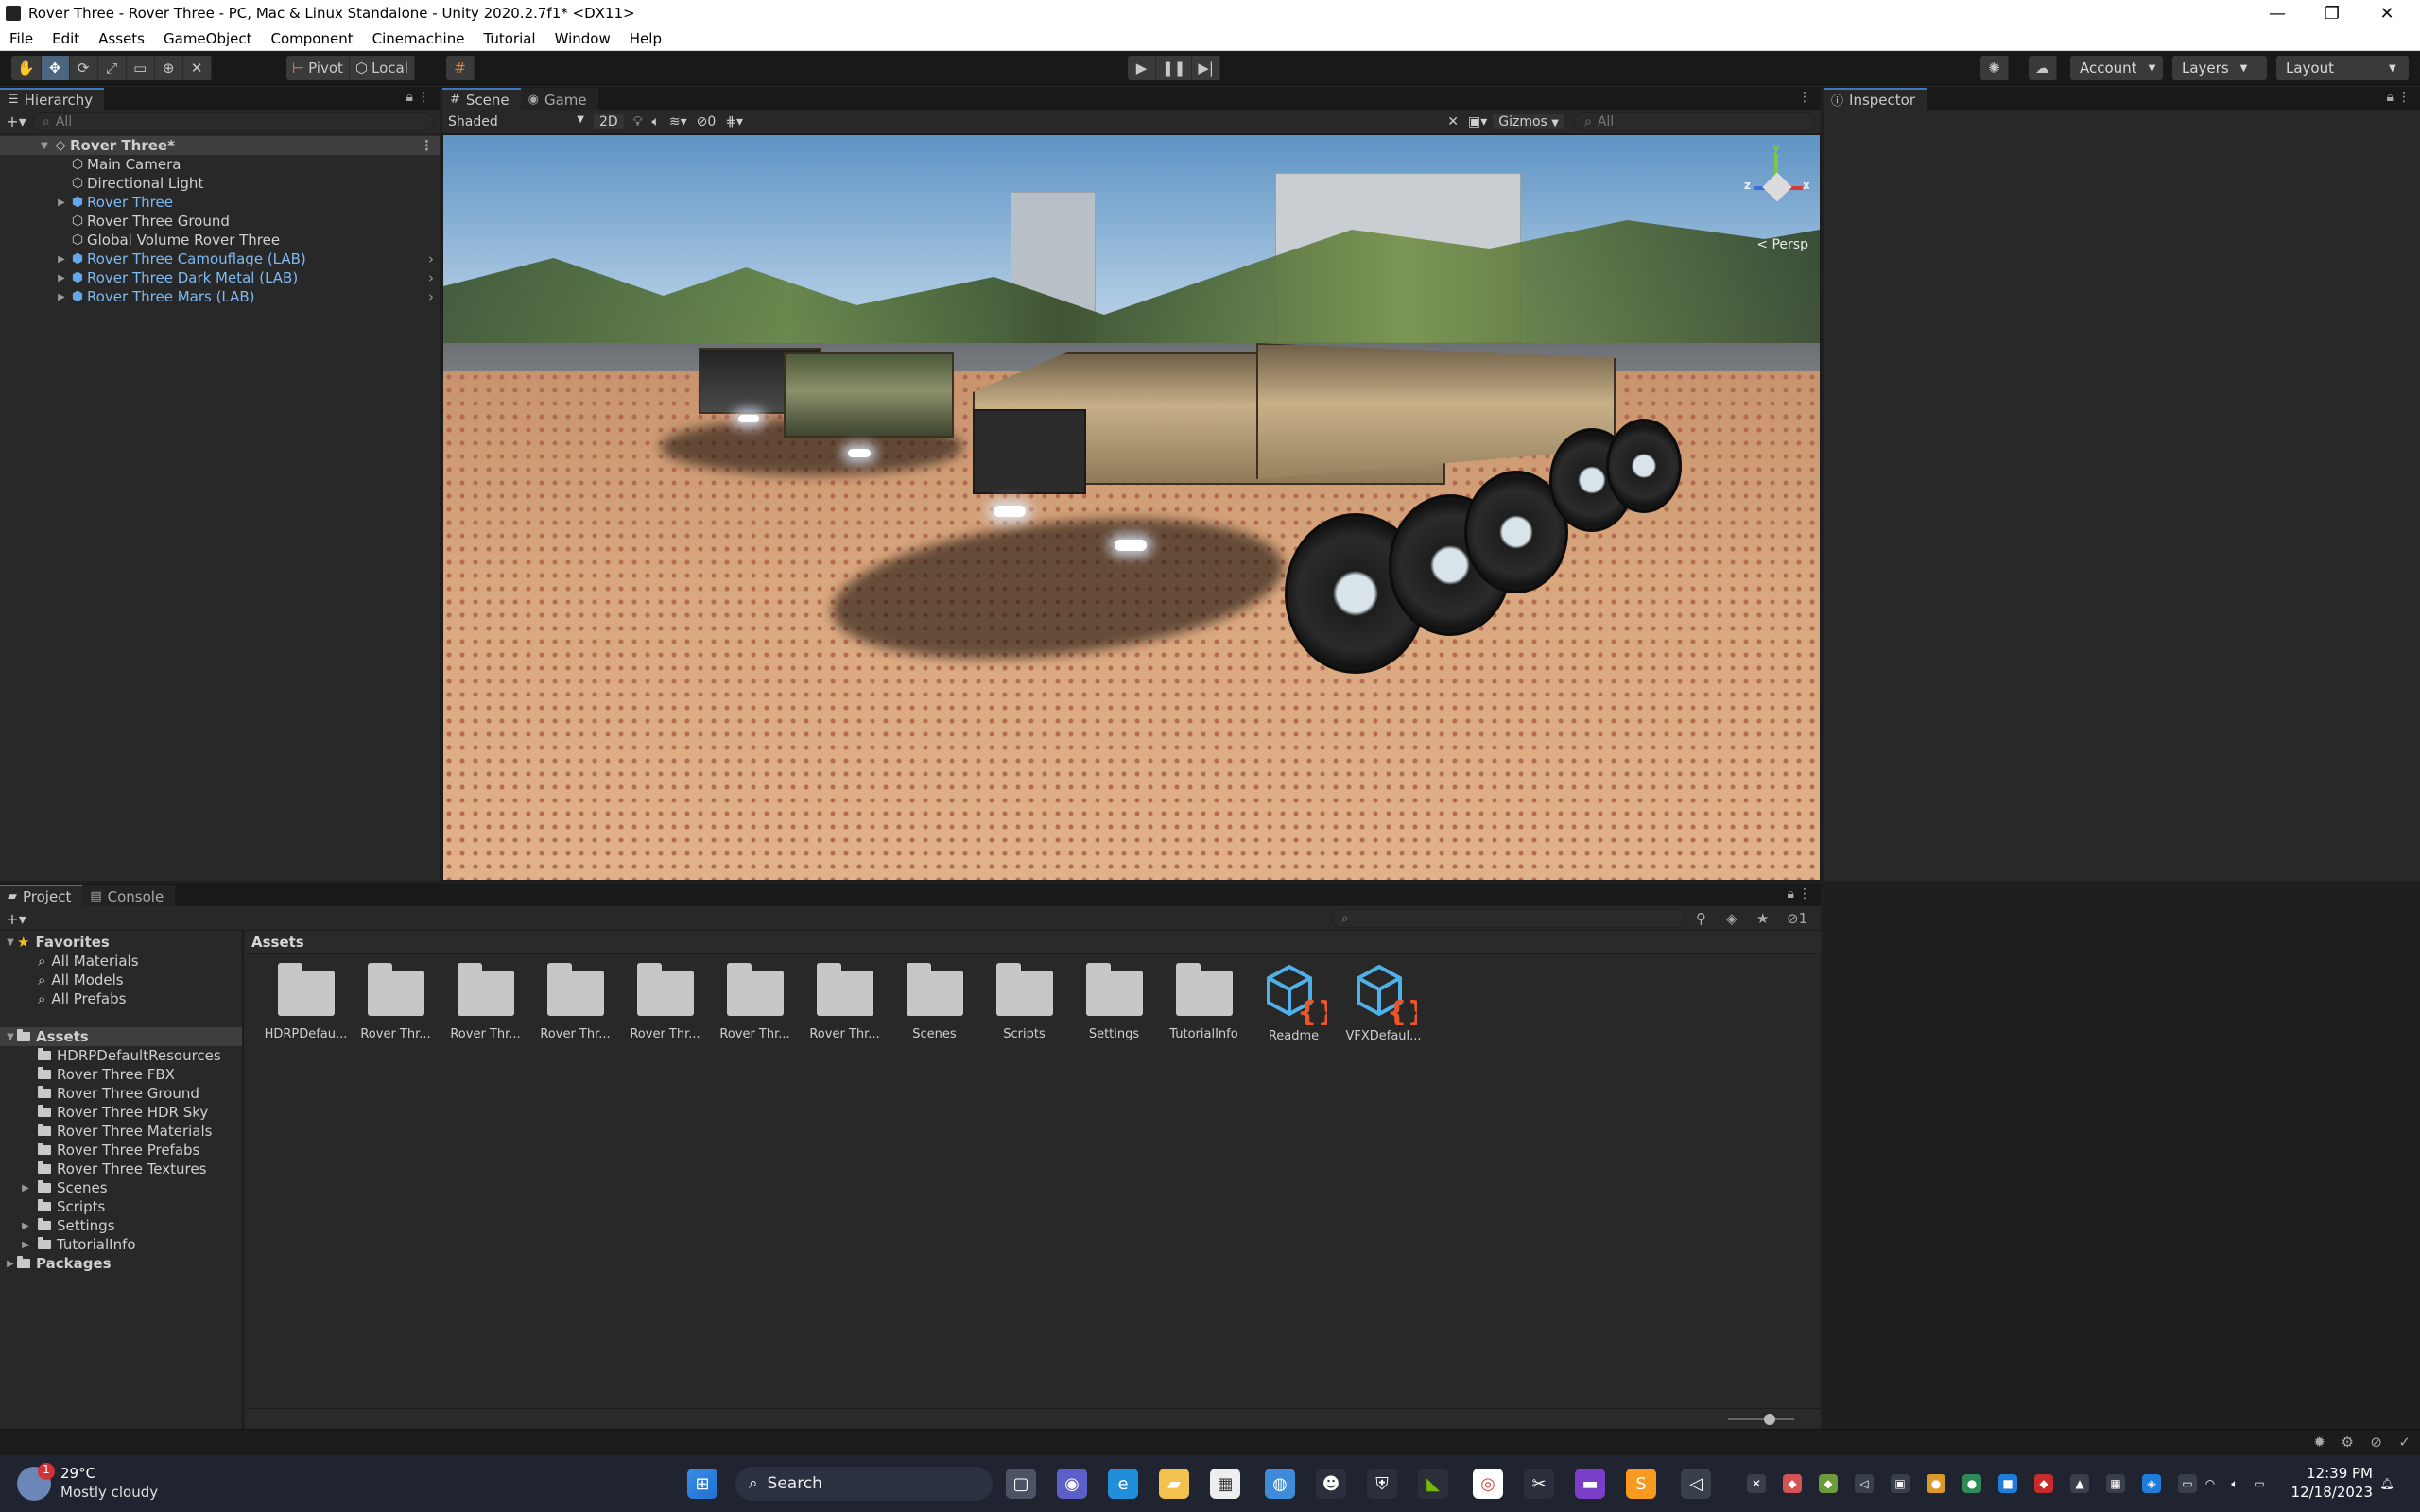  What do you see at coordinates (121, 1093) in the screenshot?
I see `asset-folder: Rover Three Ground` at bounding box center [121, 1093].